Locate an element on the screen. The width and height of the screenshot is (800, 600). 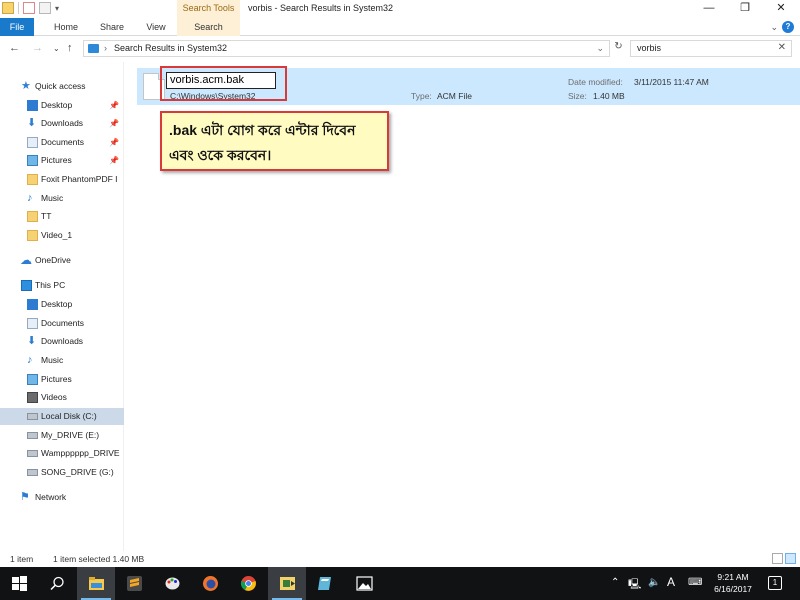
ribbon-tabs: File Home Share View Search ⌄ ? is located at coordinates (400, 27).